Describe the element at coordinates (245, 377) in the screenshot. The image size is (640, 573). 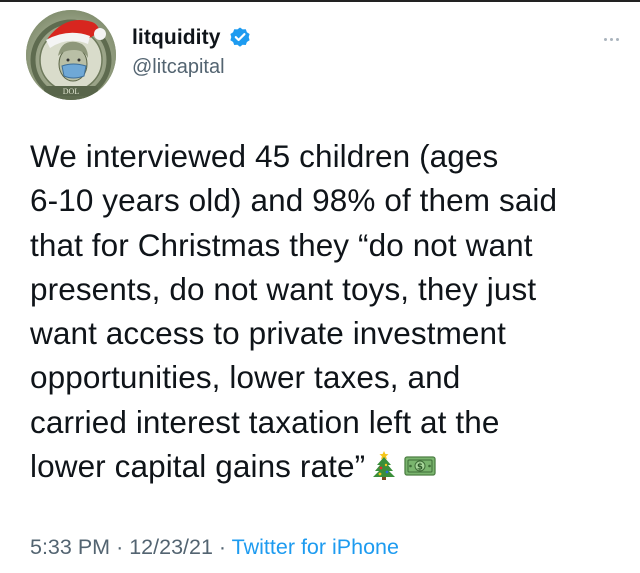
I see `tweet-text-line: opportunities, lower taxes, and` at that location.